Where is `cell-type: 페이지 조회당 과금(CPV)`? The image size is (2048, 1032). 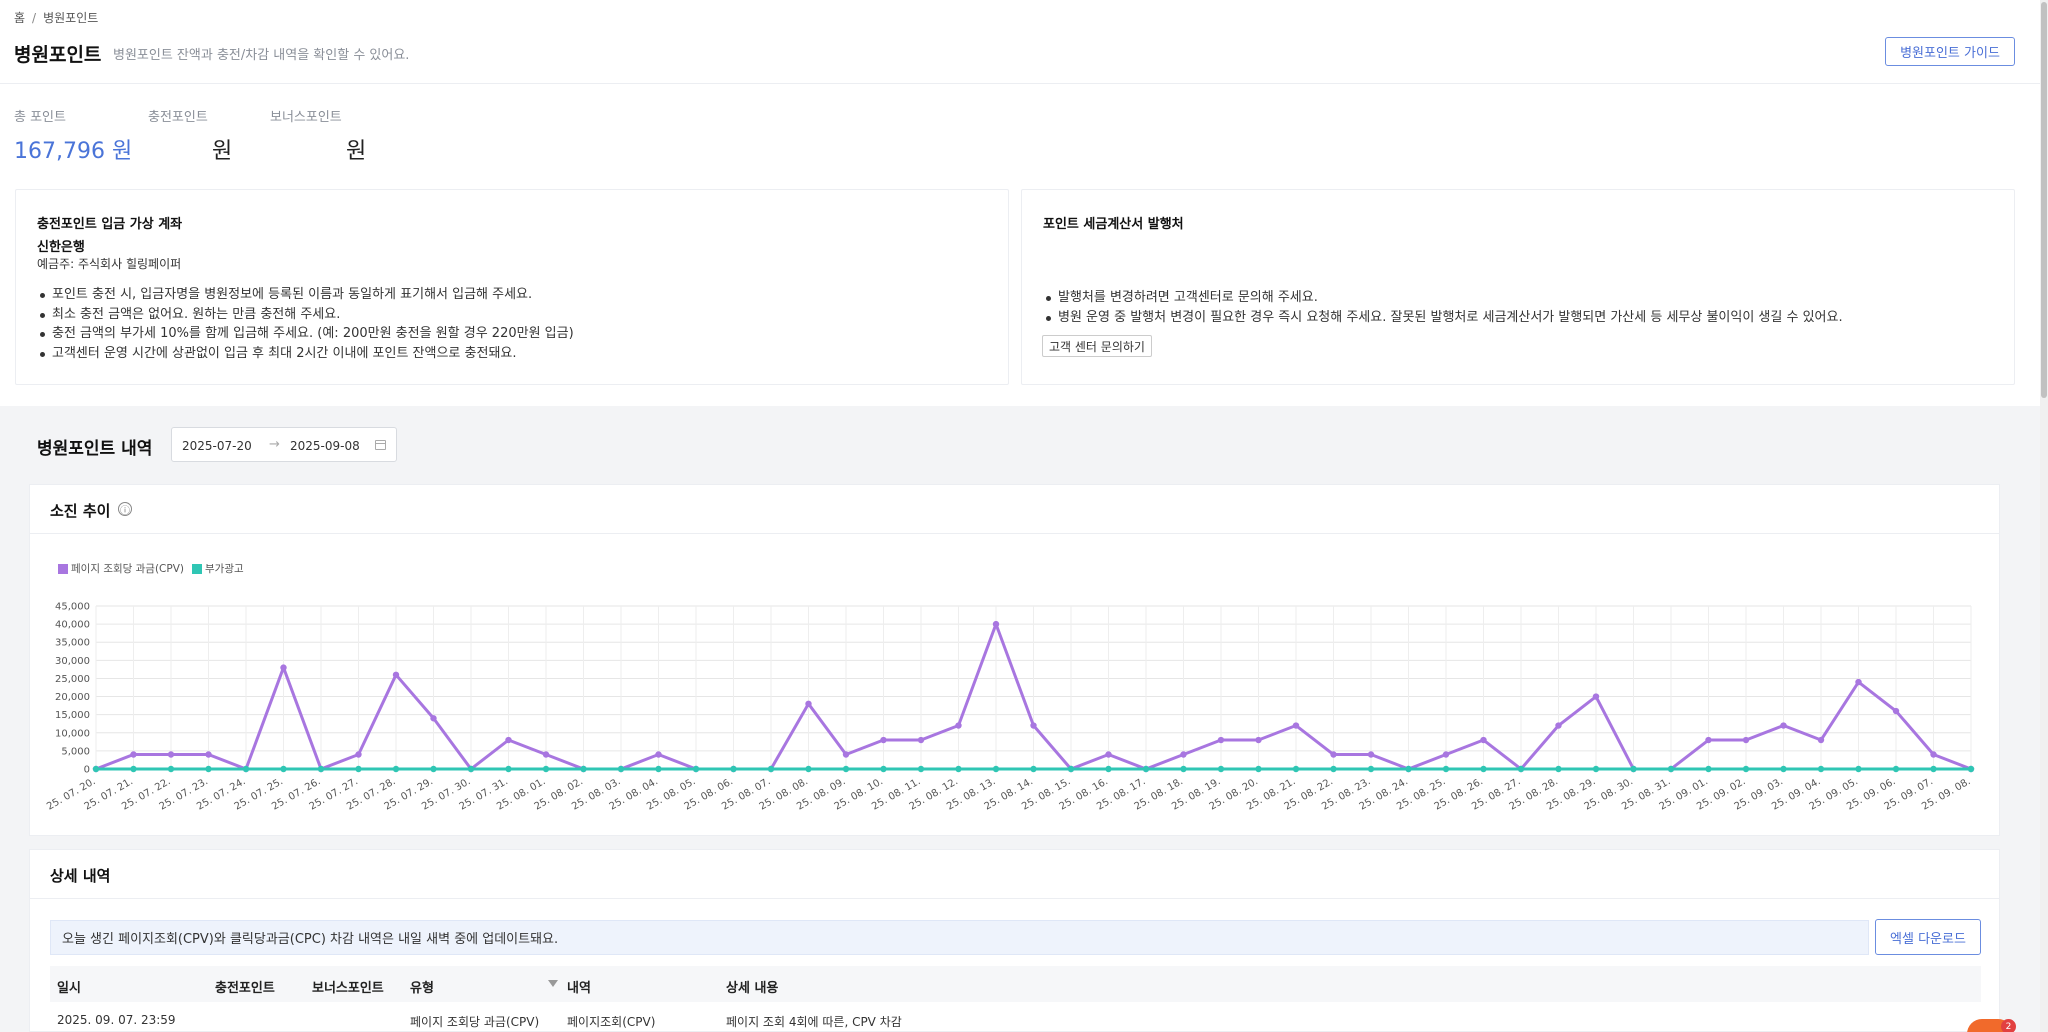 cell-type: 페이지 조회당 과금(CPV) is located at coordinates (475, 1022).